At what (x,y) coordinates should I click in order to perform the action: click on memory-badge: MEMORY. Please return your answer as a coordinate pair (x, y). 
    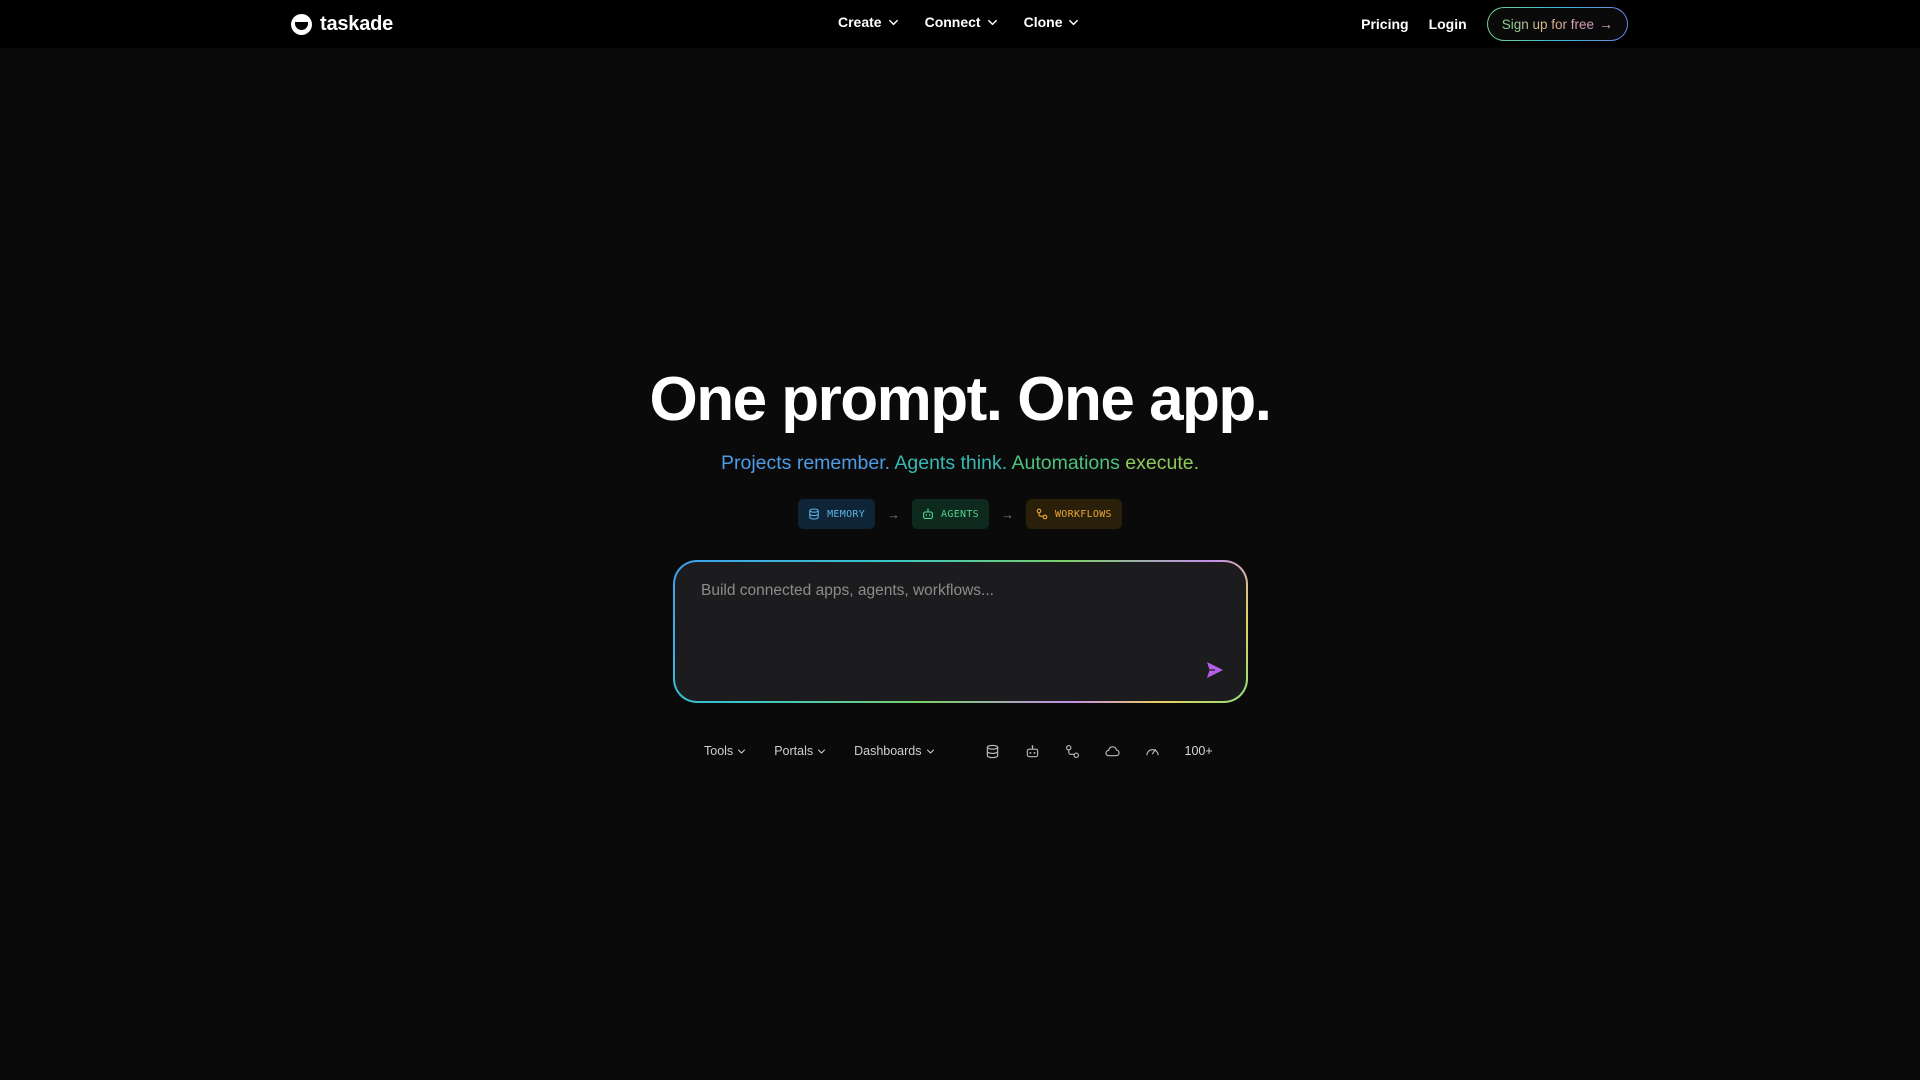
    Looking at the image, I should click on (837, 514).